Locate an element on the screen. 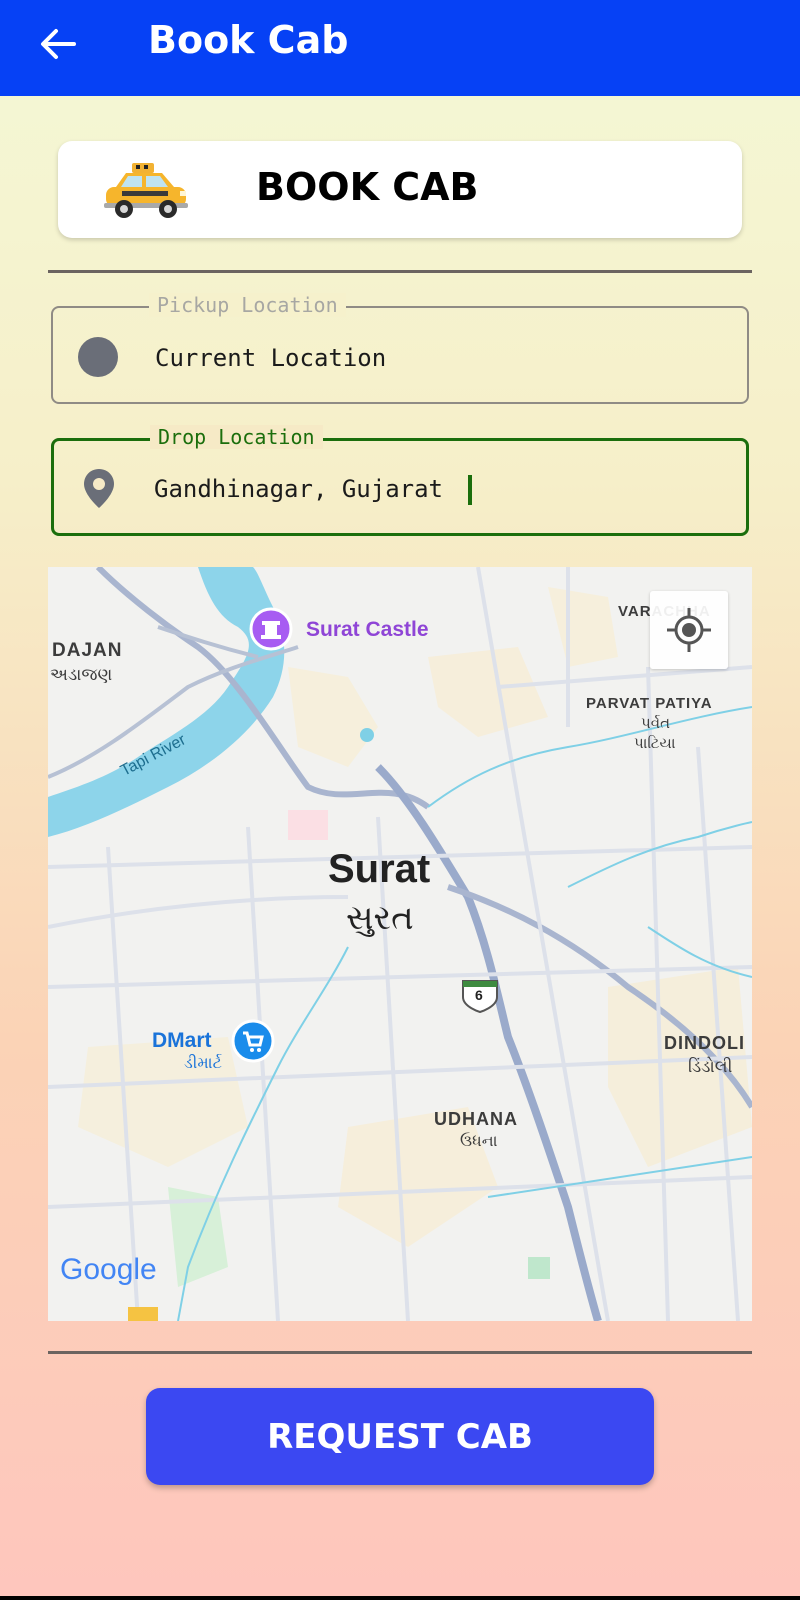  my-location-button is located at coordinates (689, 630).